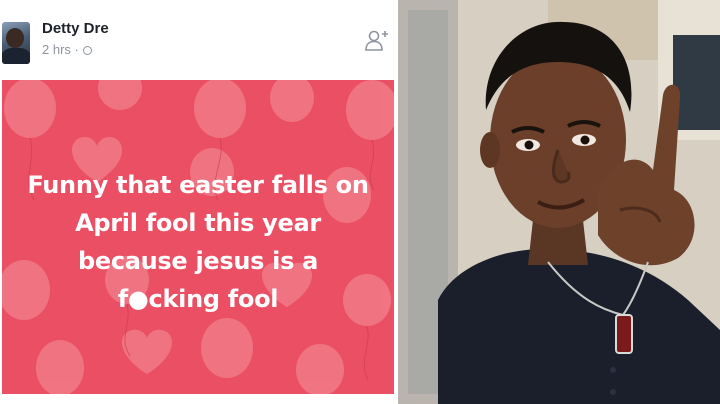 The width and height of the screenshot is (720, 404). I want to click on post-meta: 2 hrs ·, so click(67, 49).